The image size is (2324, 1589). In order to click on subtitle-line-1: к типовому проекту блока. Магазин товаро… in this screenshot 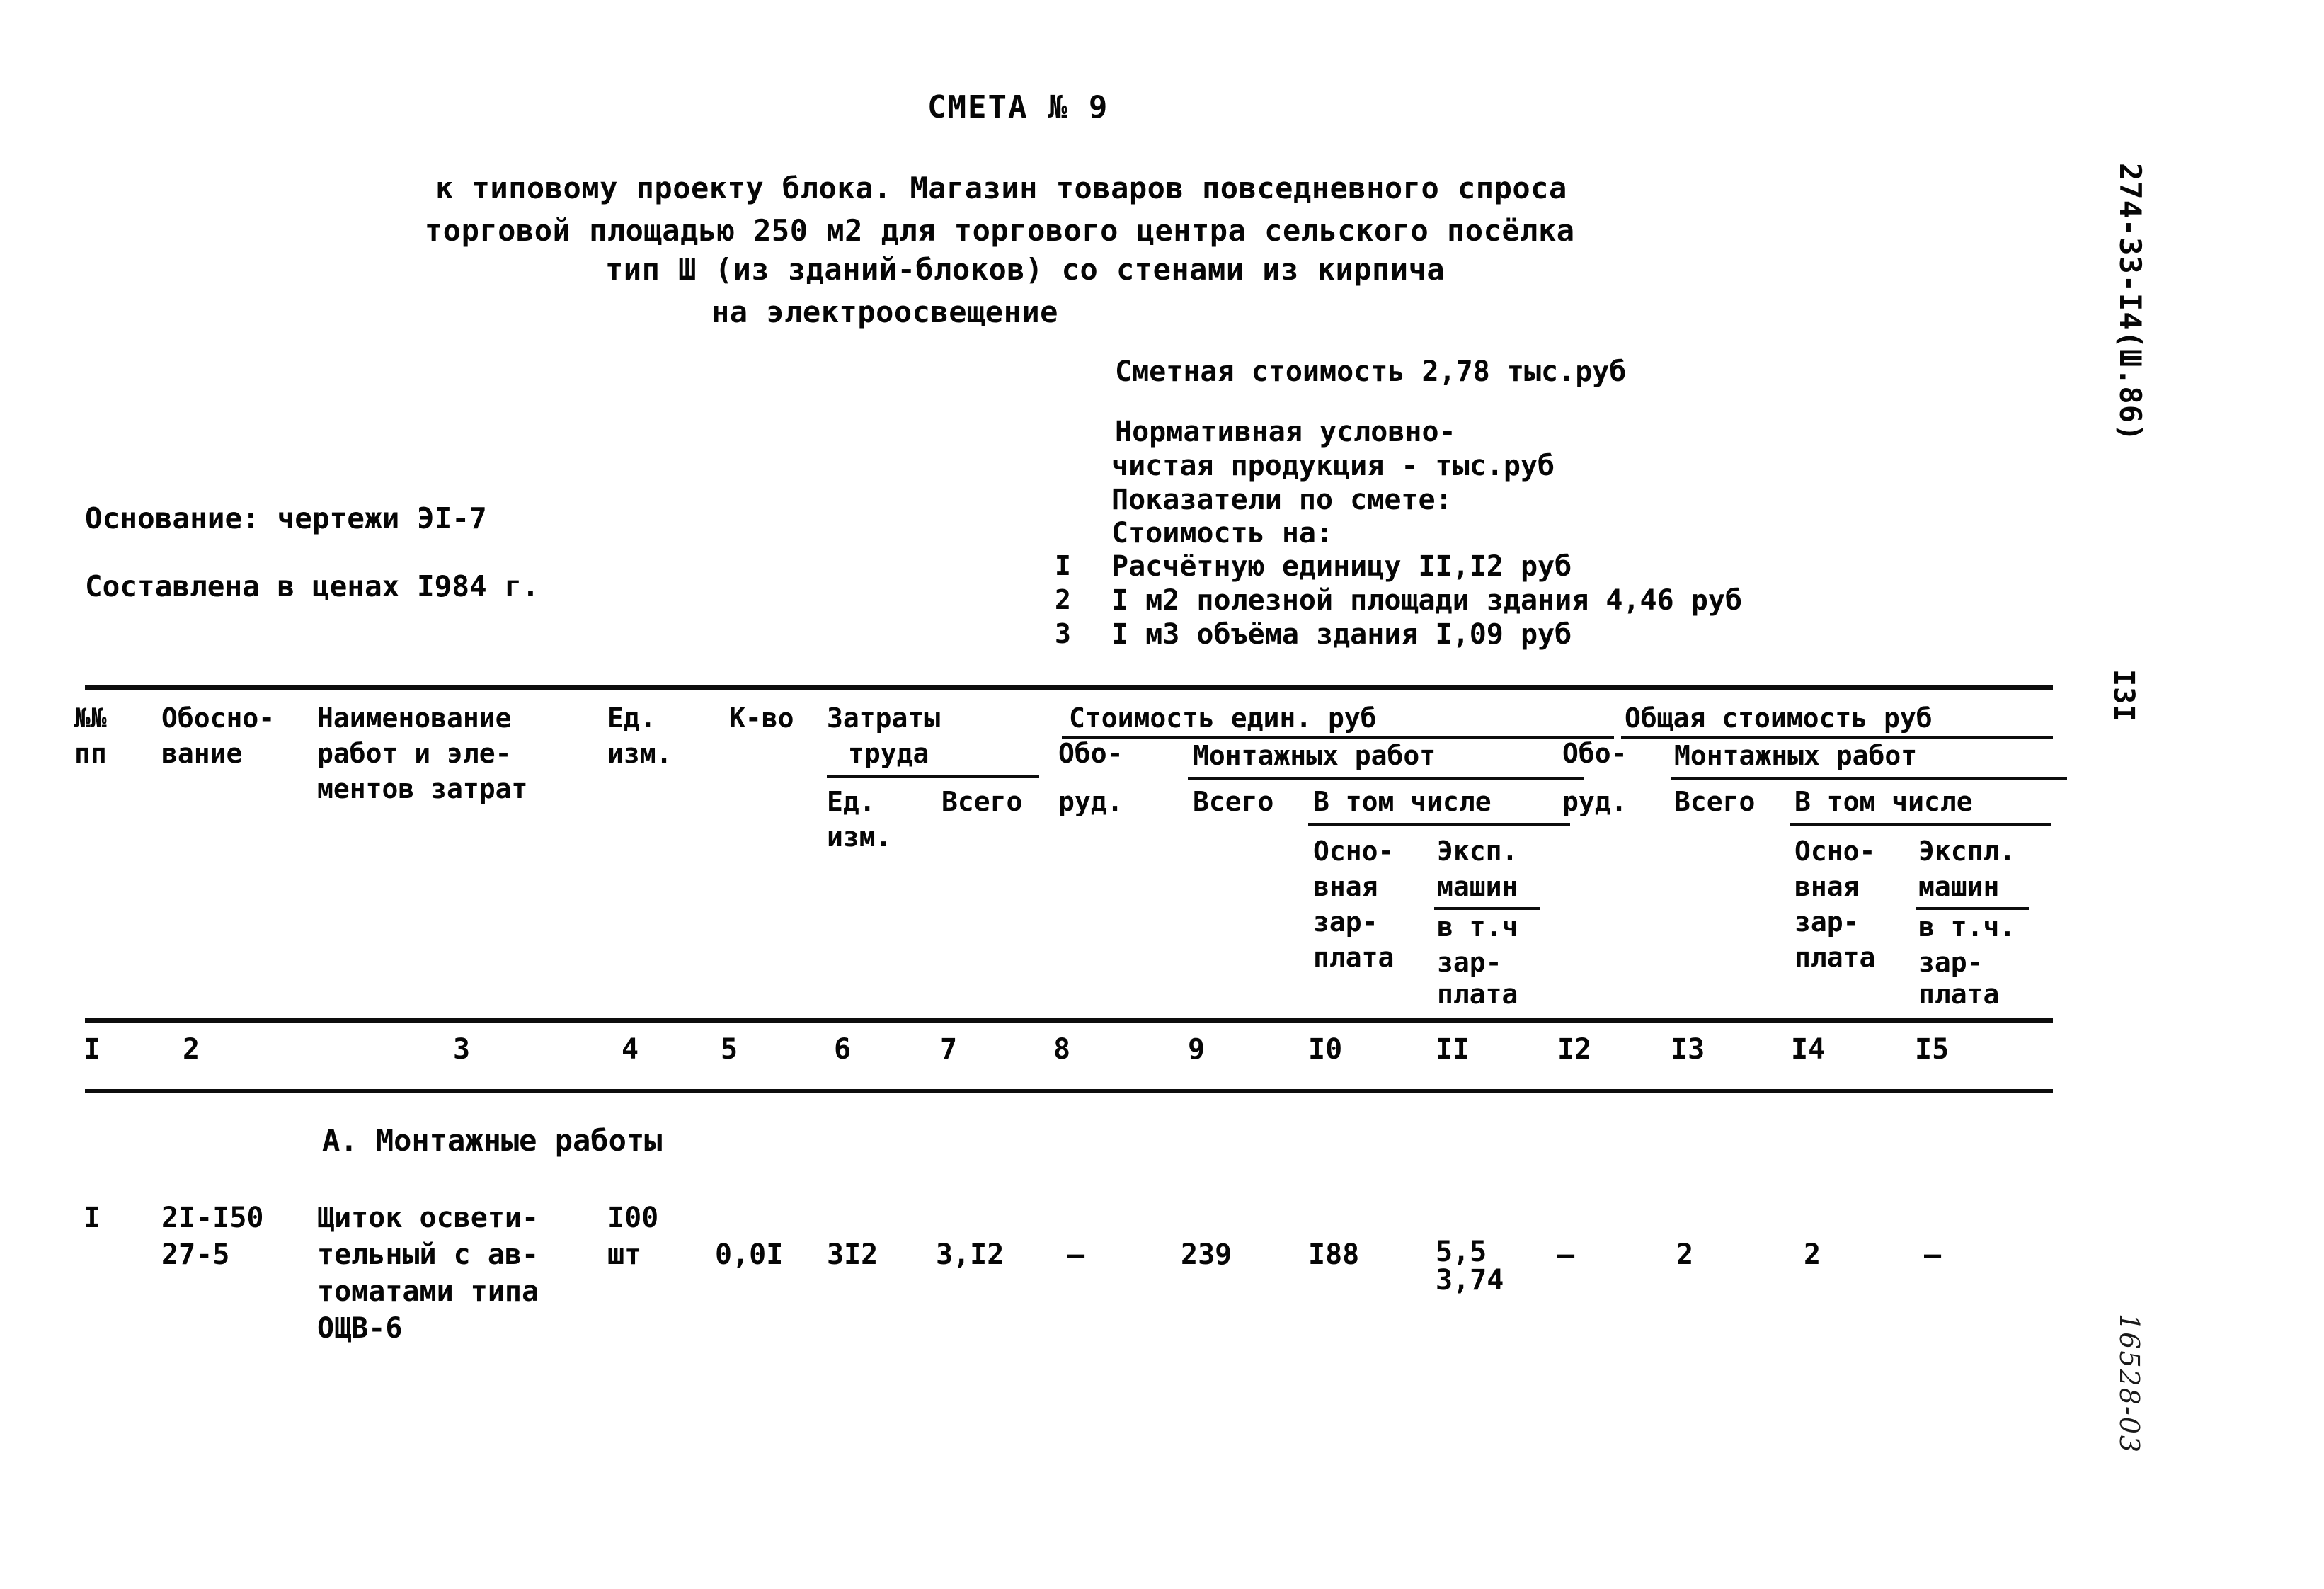, I will do `click(1001, 188)`.